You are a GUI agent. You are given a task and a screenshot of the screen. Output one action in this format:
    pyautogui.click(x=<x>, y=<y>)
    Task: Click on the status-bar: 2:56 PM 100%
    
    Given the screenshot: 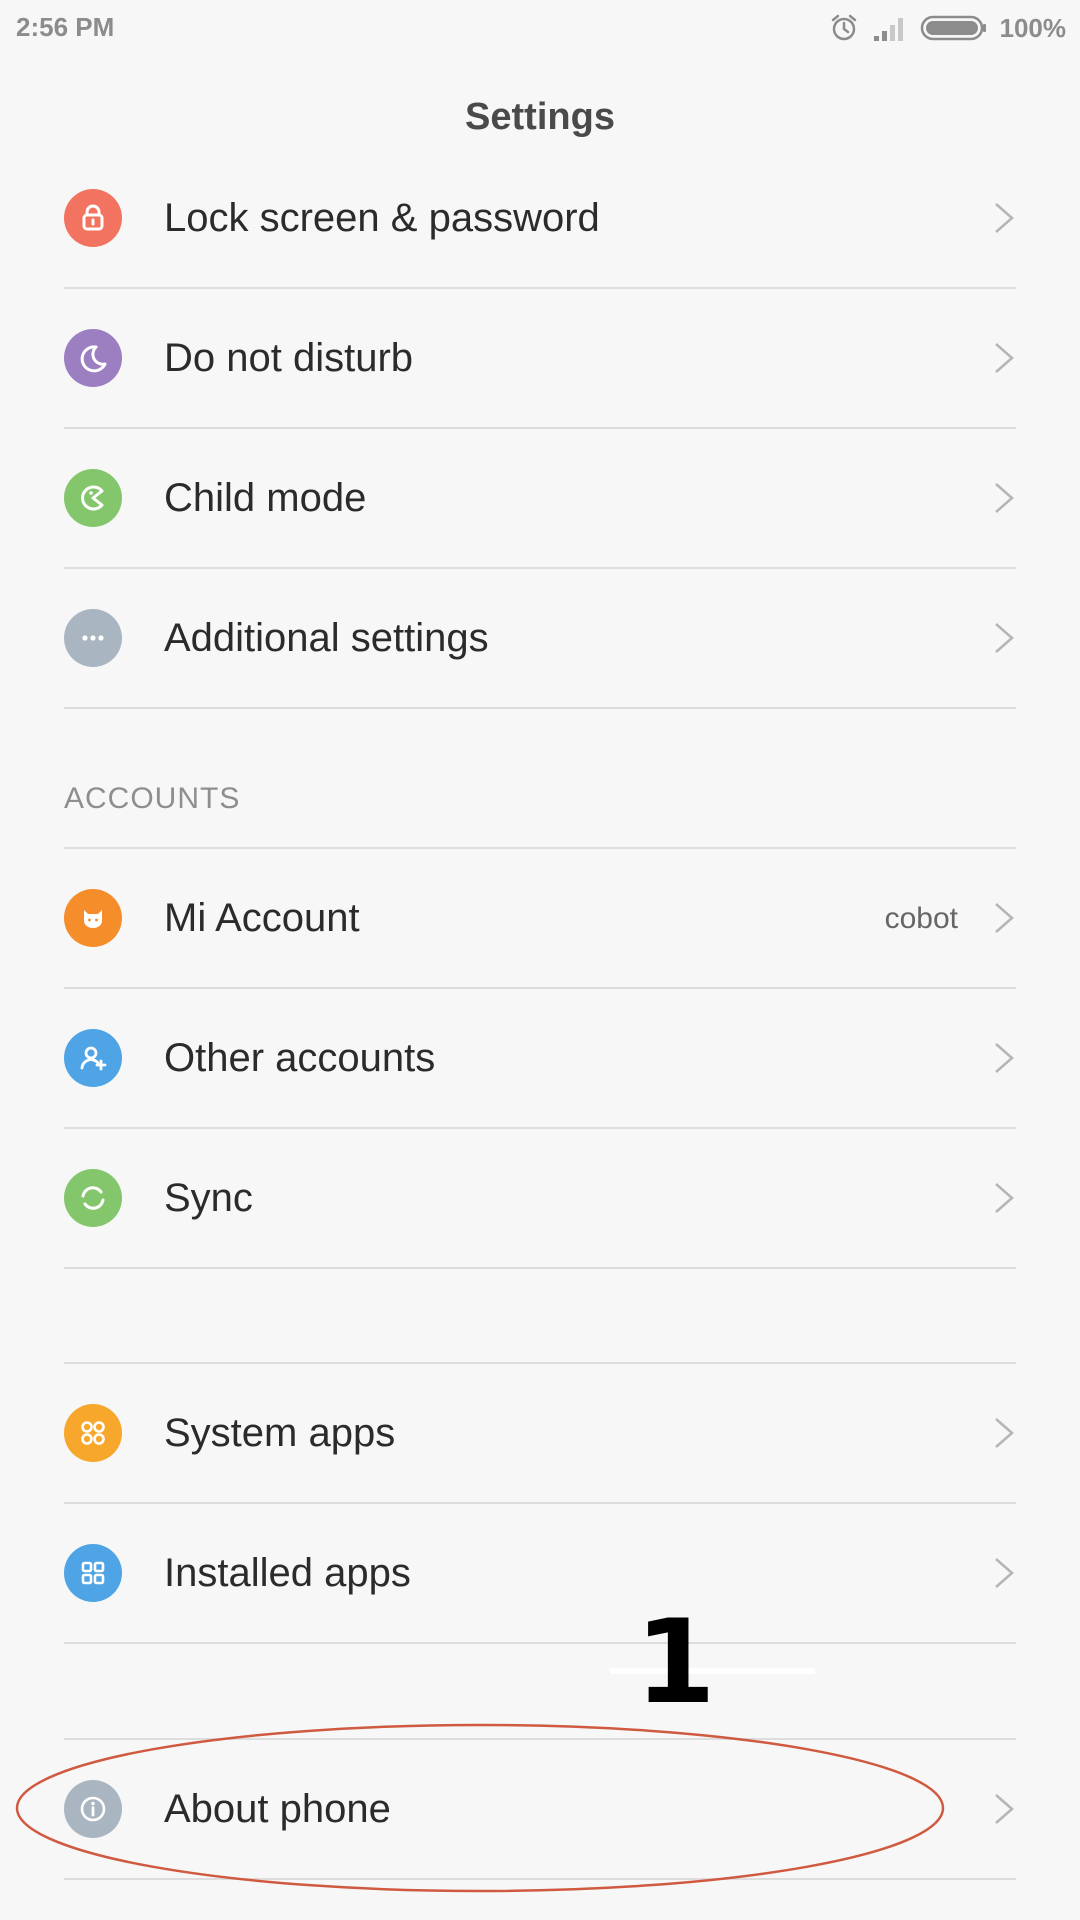 What is the action you would take?
    pyautogui.click(x=540, y=28)
    